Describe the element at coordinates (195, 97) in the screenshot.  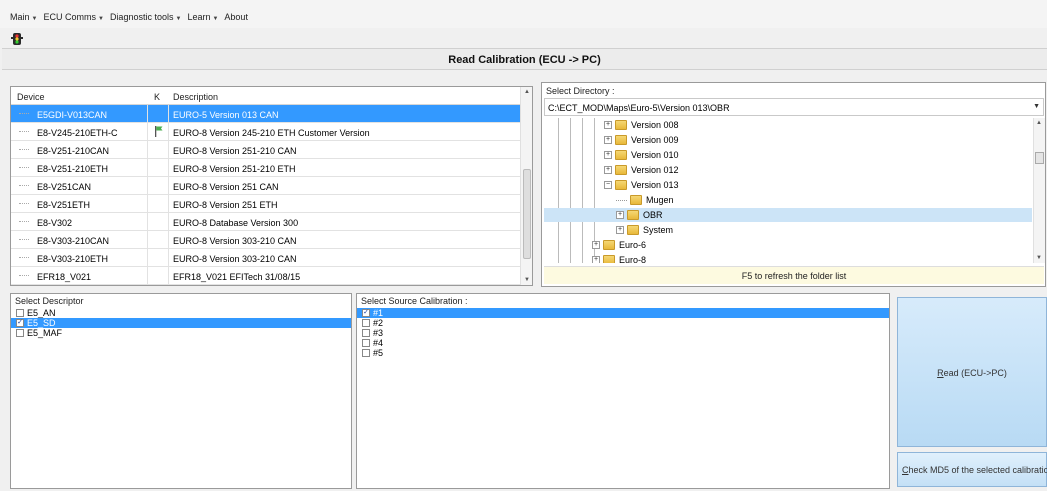
I see `column-header-description: Description` at that location.